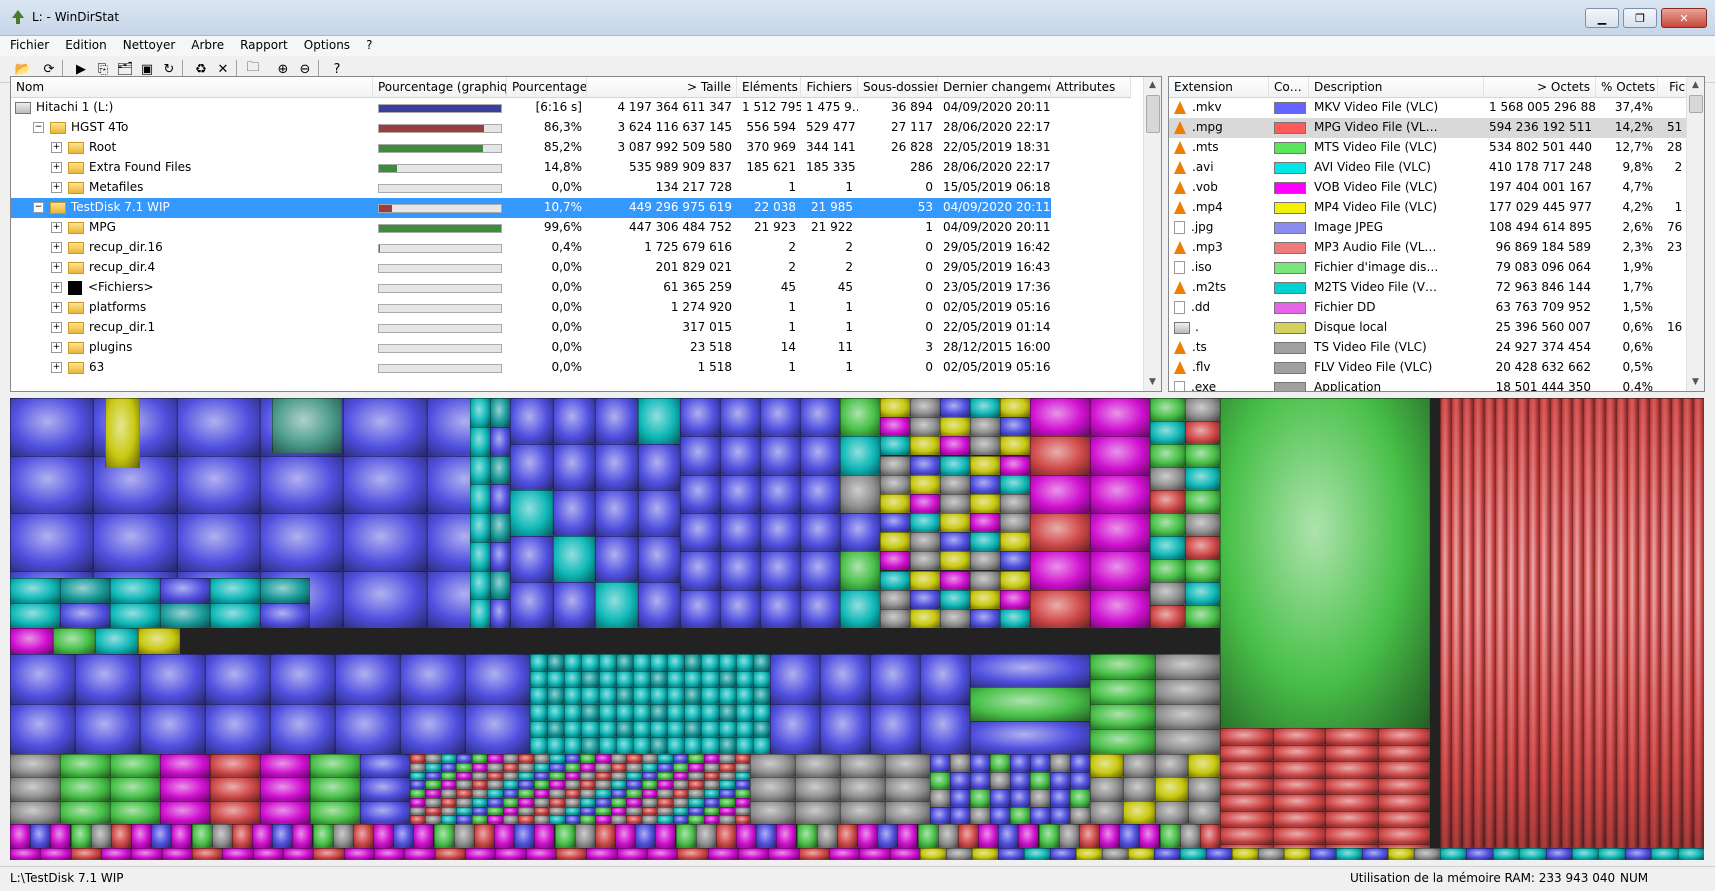  I want to click on expander-icon: −, so click(38, 127).